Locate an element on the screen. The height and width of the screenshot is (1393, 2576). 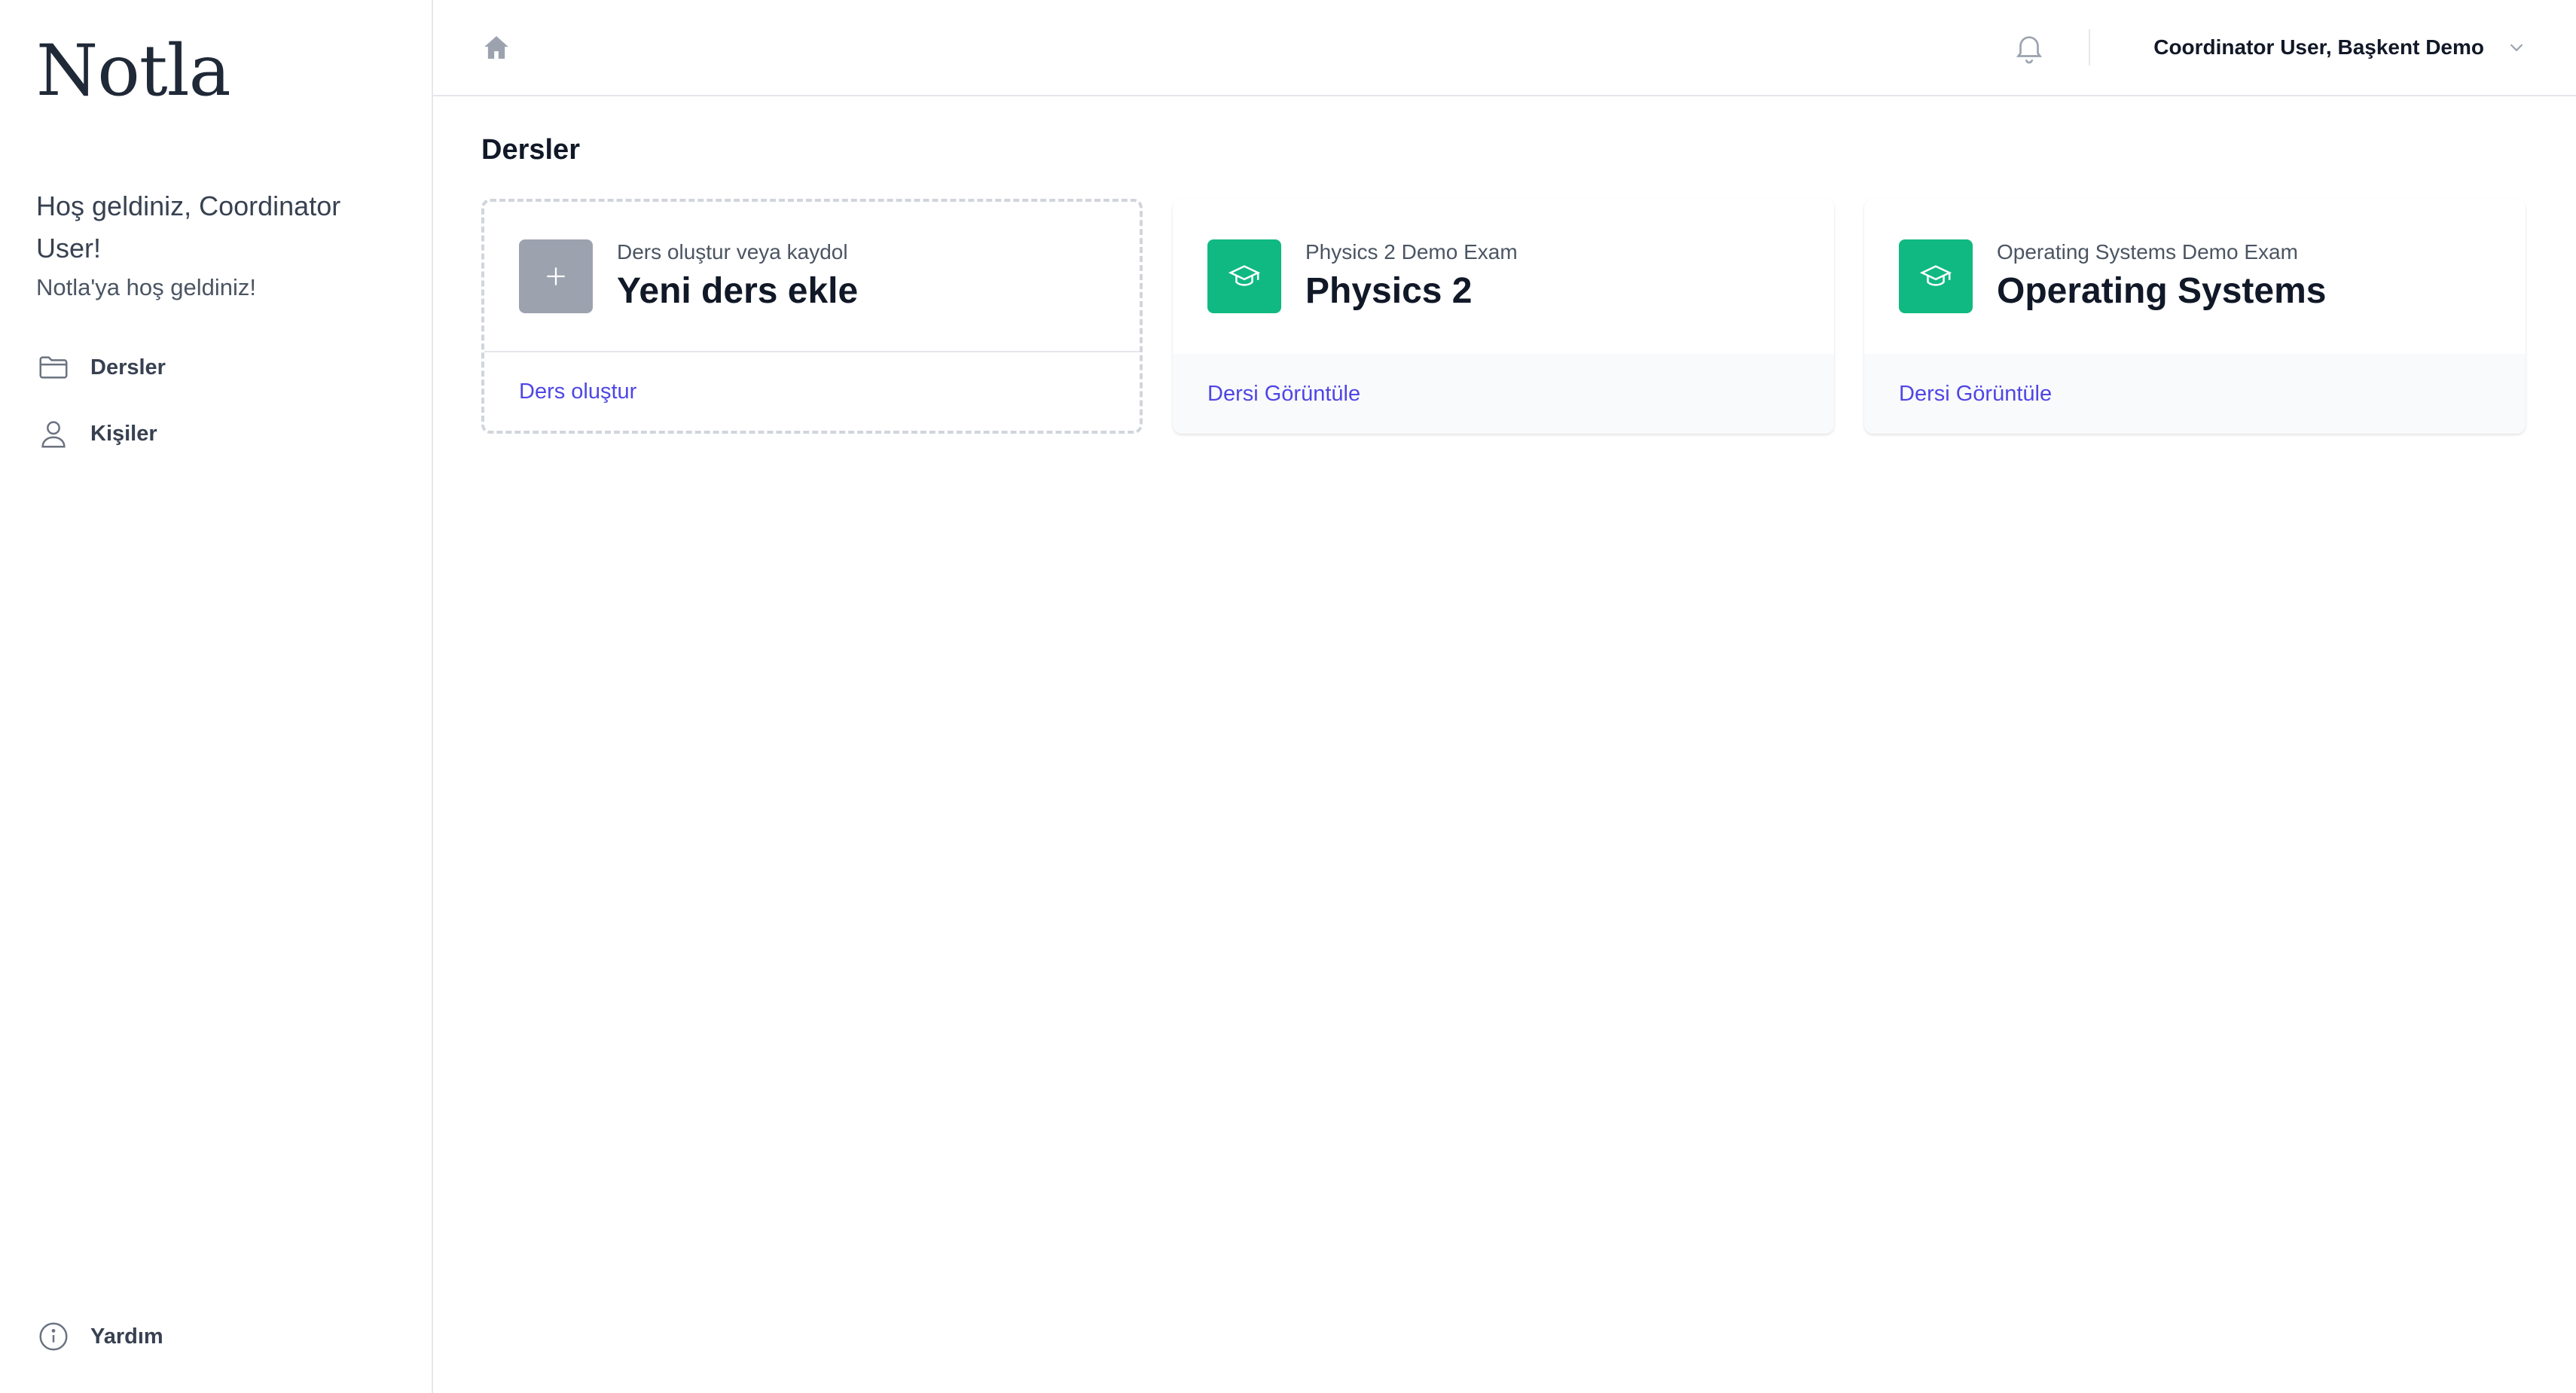
page-title: Dersler is located at coordinates (531, 150).